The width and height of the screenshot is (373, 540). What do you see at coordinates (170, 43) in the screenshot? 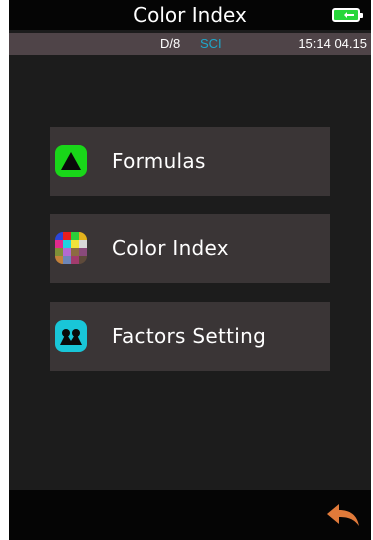
I see `measurement-mode: D/8` at bounding box center [170, 43].